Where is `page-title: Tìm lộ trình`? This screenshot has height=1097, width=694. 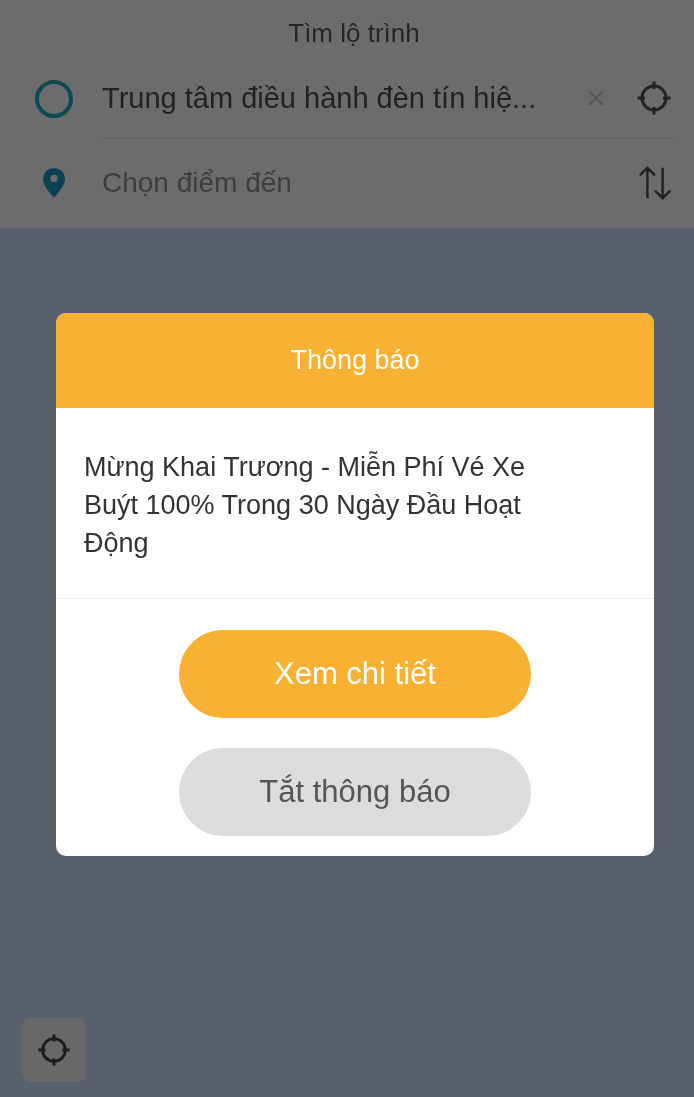 page-title: Tìm lộ trình is located at coordinates (354, 33).